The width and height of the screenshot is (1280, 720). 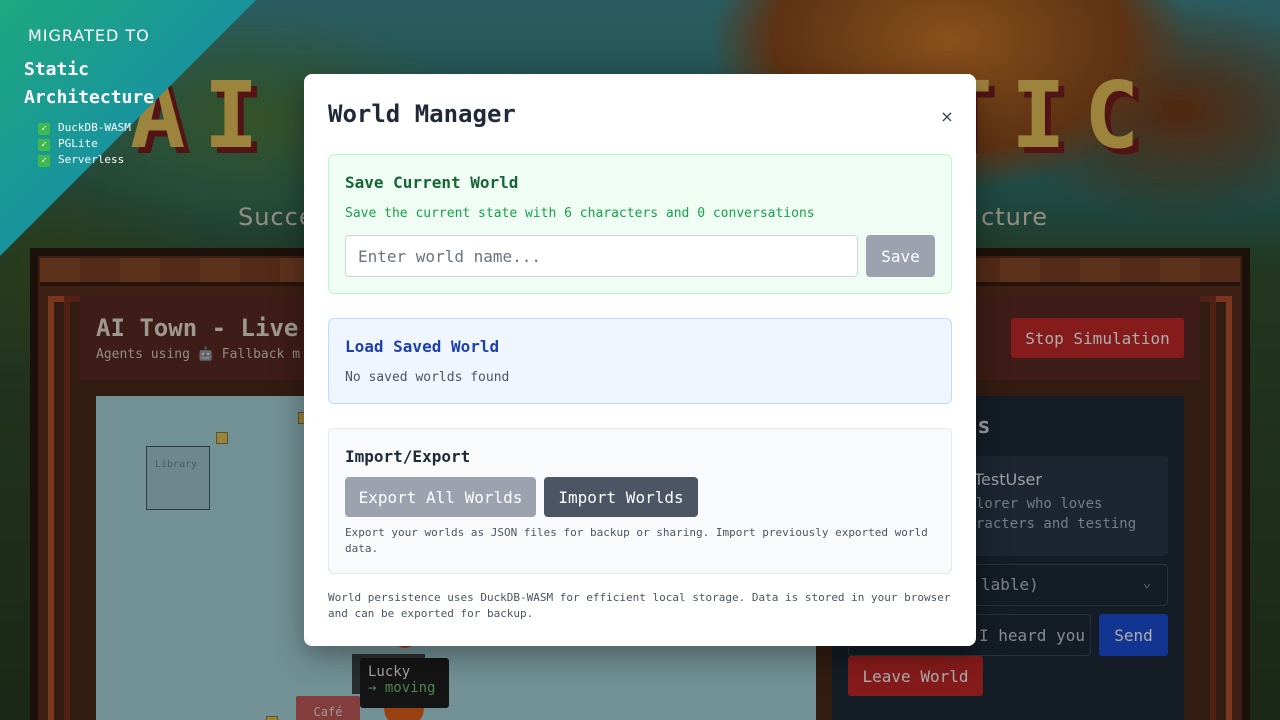 What do you see at coordinates (601, 256) in the screenshot?
I see `world-name-input` at bounding box center [601, 256].